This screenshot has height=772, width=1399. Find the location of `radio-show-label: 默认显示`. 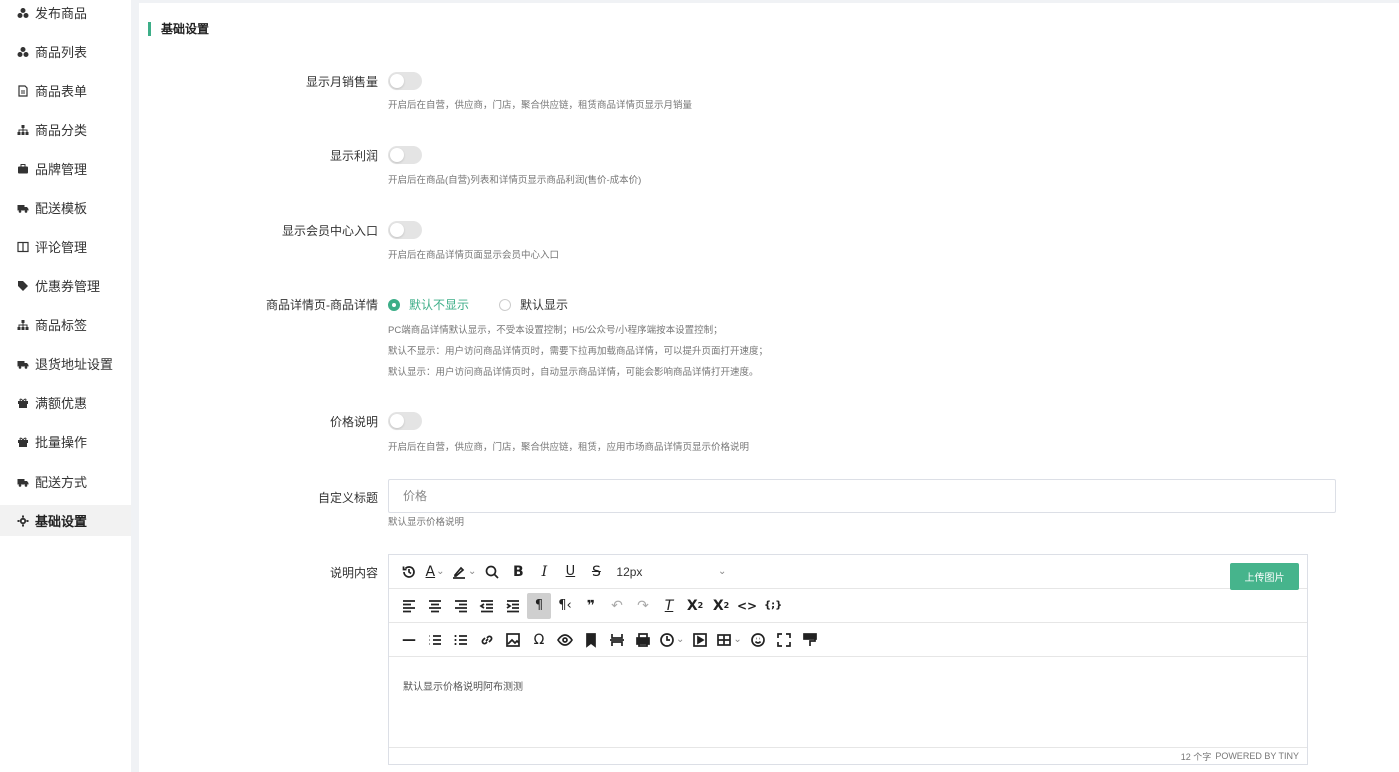

radio-show-label: 默认显示 is located at coordinates (544, 305).